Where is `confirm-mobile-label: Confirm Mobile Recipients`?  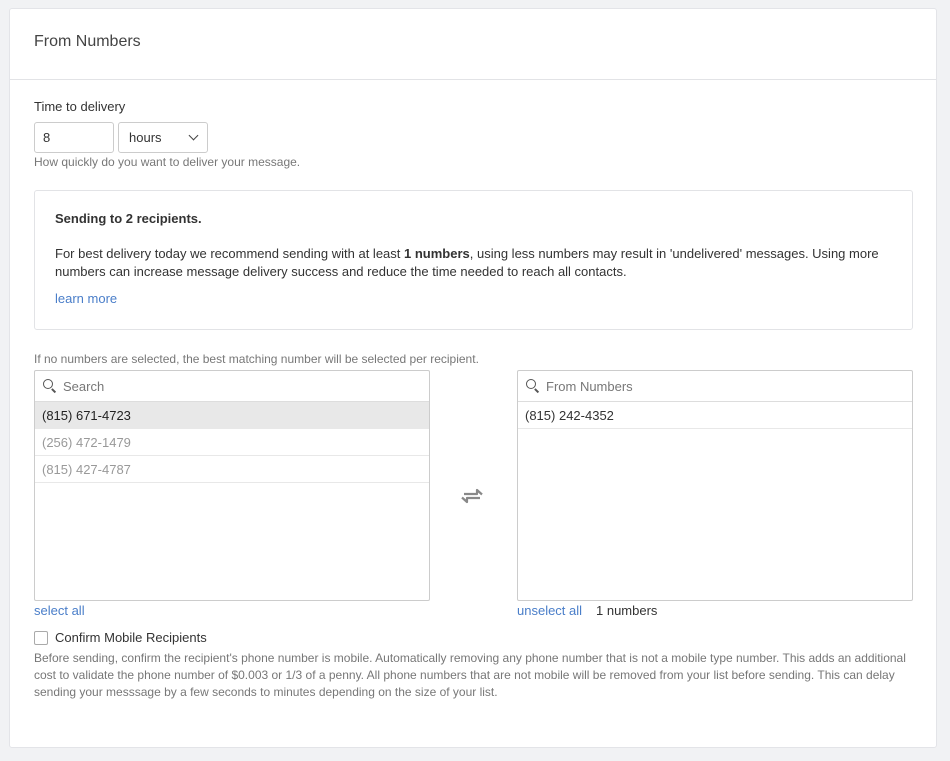 confirm-mobile-label: Confirm Mobile Recipients is located at coordinates (131, 637).